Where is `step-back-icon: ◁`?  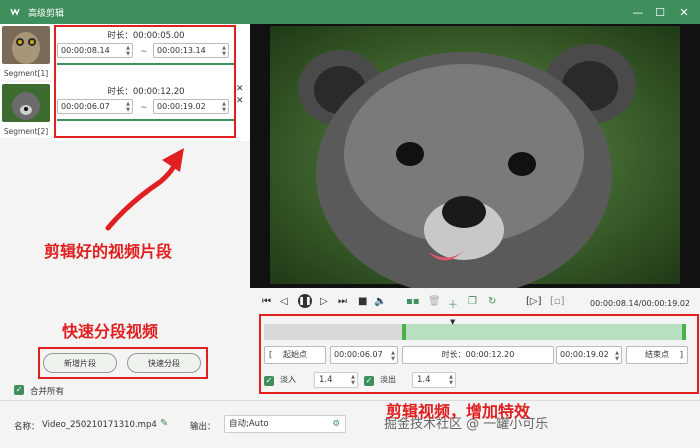 step-back-icon: ◁ is located at coordinates (284, 301).